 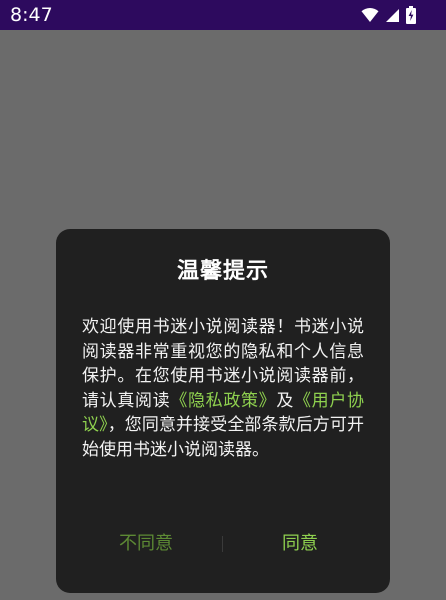 What do you see at coordinates (392, 15) in the screenshot?
I see `cellular-signal-icon` at bounding box center [392, 15].